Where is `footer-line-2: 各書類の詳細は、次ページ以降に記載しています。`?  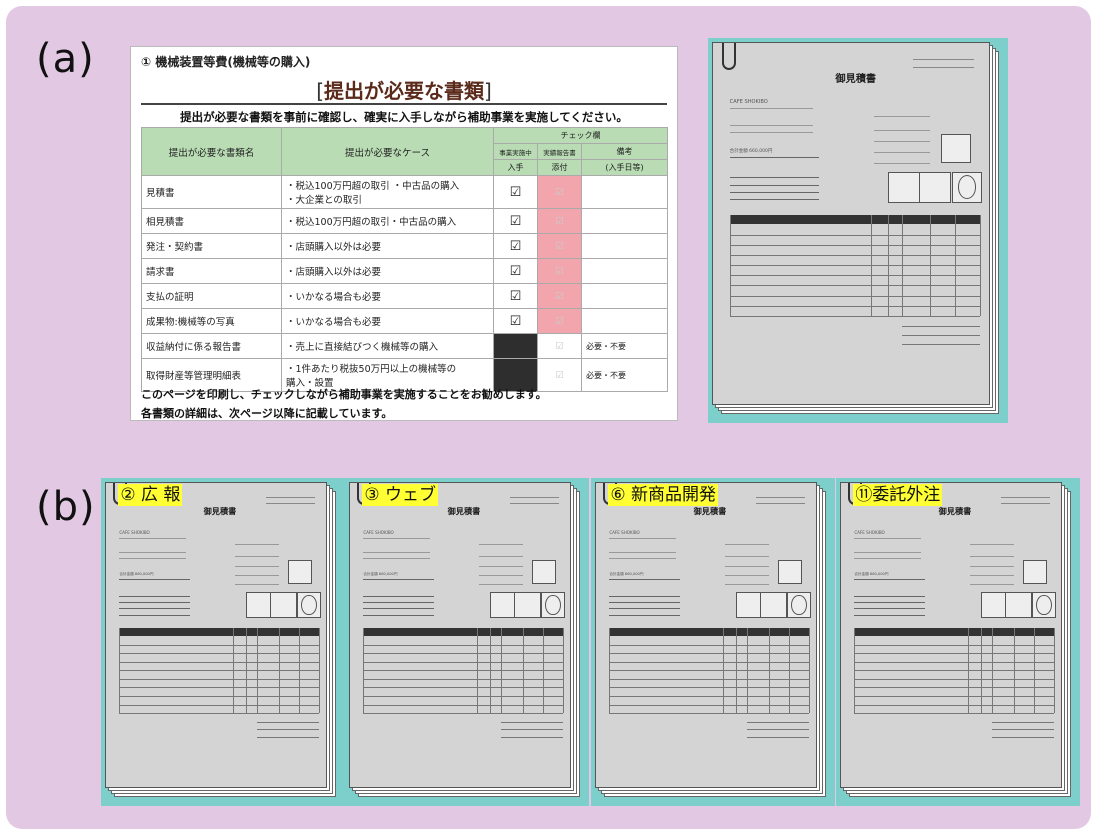
footer-line-2: 各書類の詳細は、次ページ以降に記載しています。 is located at coordinates (267, 413).